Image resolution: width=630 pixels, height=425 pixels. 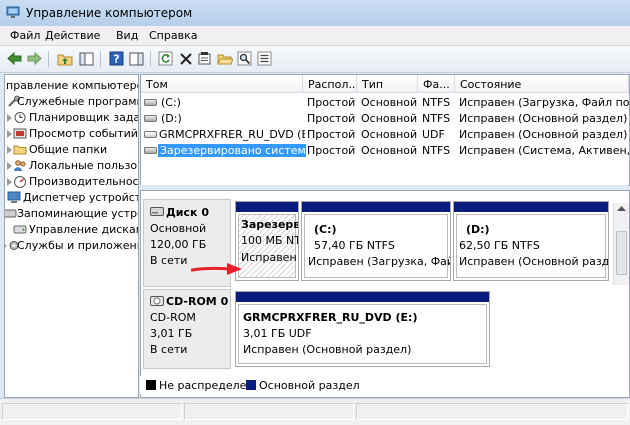 I want to click on legend-primary: Основной раздел, so click(x=309, y=385).